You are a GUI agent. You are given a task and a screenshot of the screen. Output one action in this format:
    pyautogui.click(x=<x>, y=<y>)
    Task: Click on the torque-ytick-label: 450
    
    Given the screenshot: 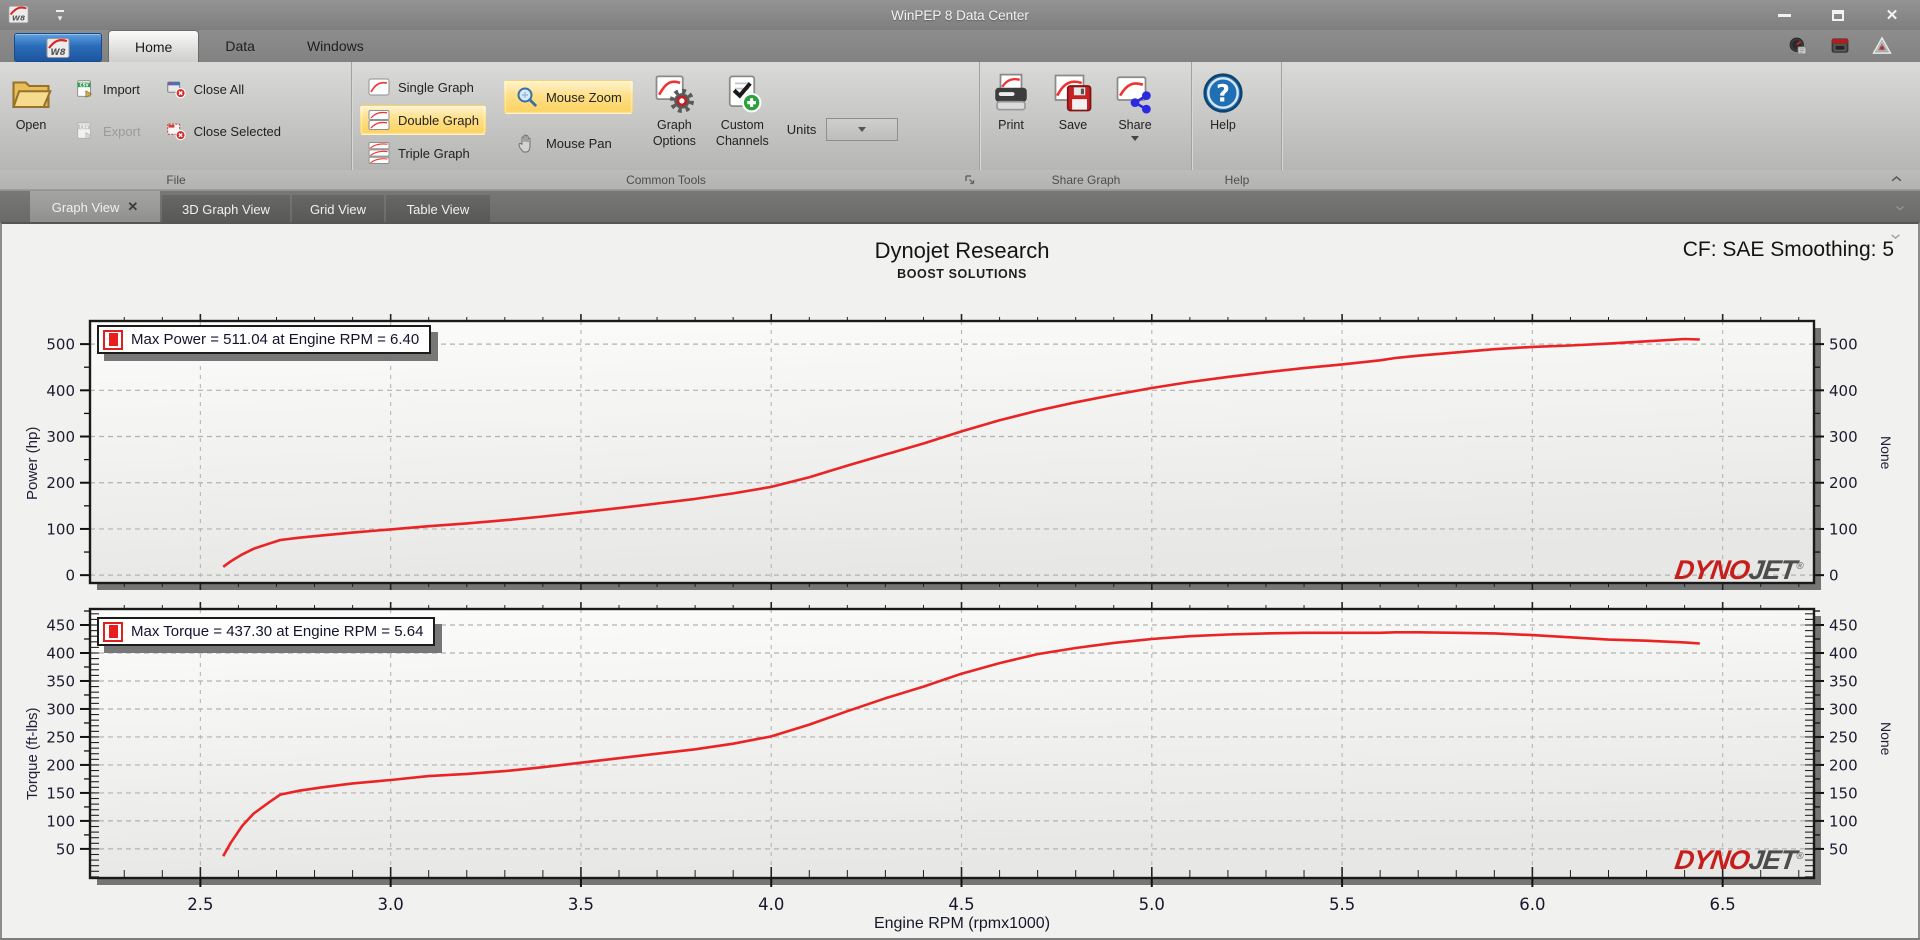 What is the action you would take?
    pyautogui.click(x=60, y=626)
    